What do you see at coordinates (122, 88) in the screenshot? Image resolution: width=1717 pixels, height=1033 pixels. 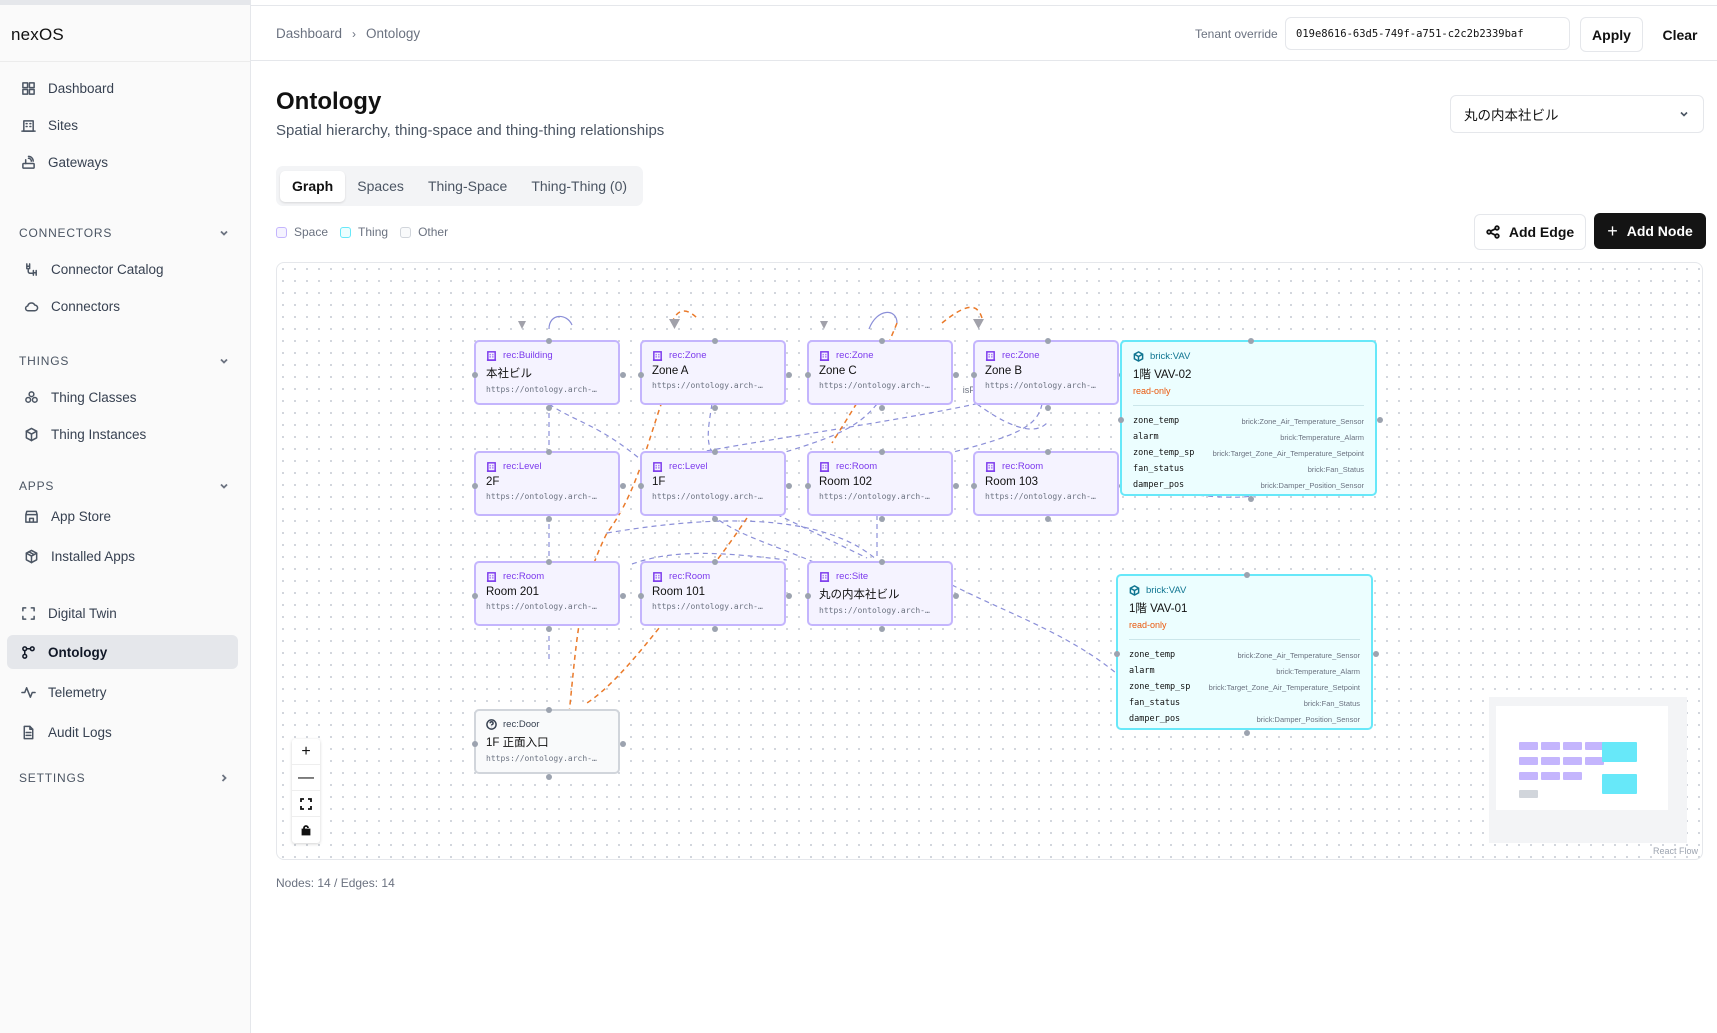 I see `sidebar-item-dashboard: Dashboard` at bounding box center [122, 88].